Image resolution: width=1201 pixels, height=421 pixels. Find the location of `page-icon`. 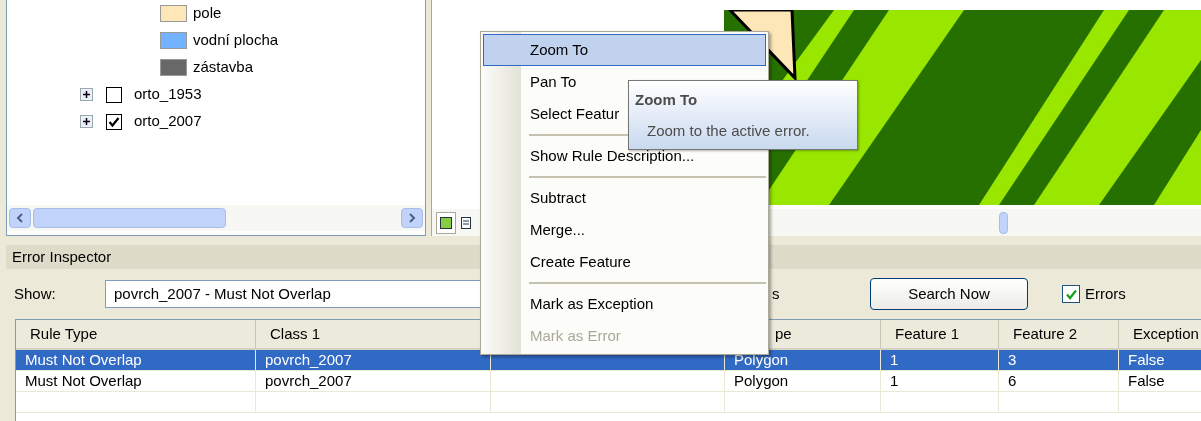

page-icon is located at coordinates (466, 222).